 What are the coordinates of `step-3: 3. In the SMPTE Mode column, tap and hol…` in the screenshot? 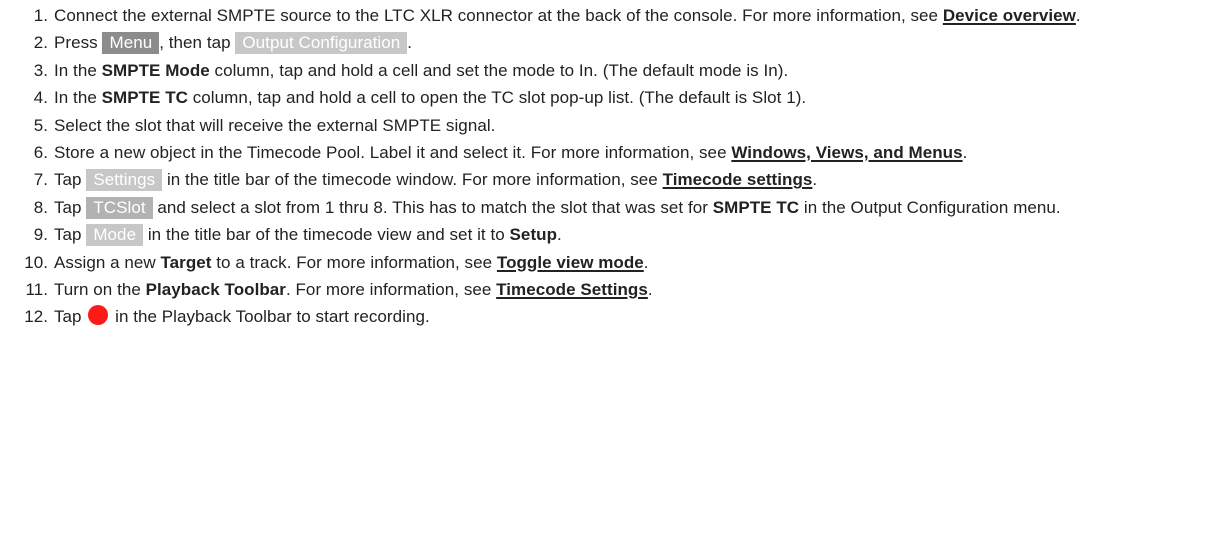 It's located at (603, 70).